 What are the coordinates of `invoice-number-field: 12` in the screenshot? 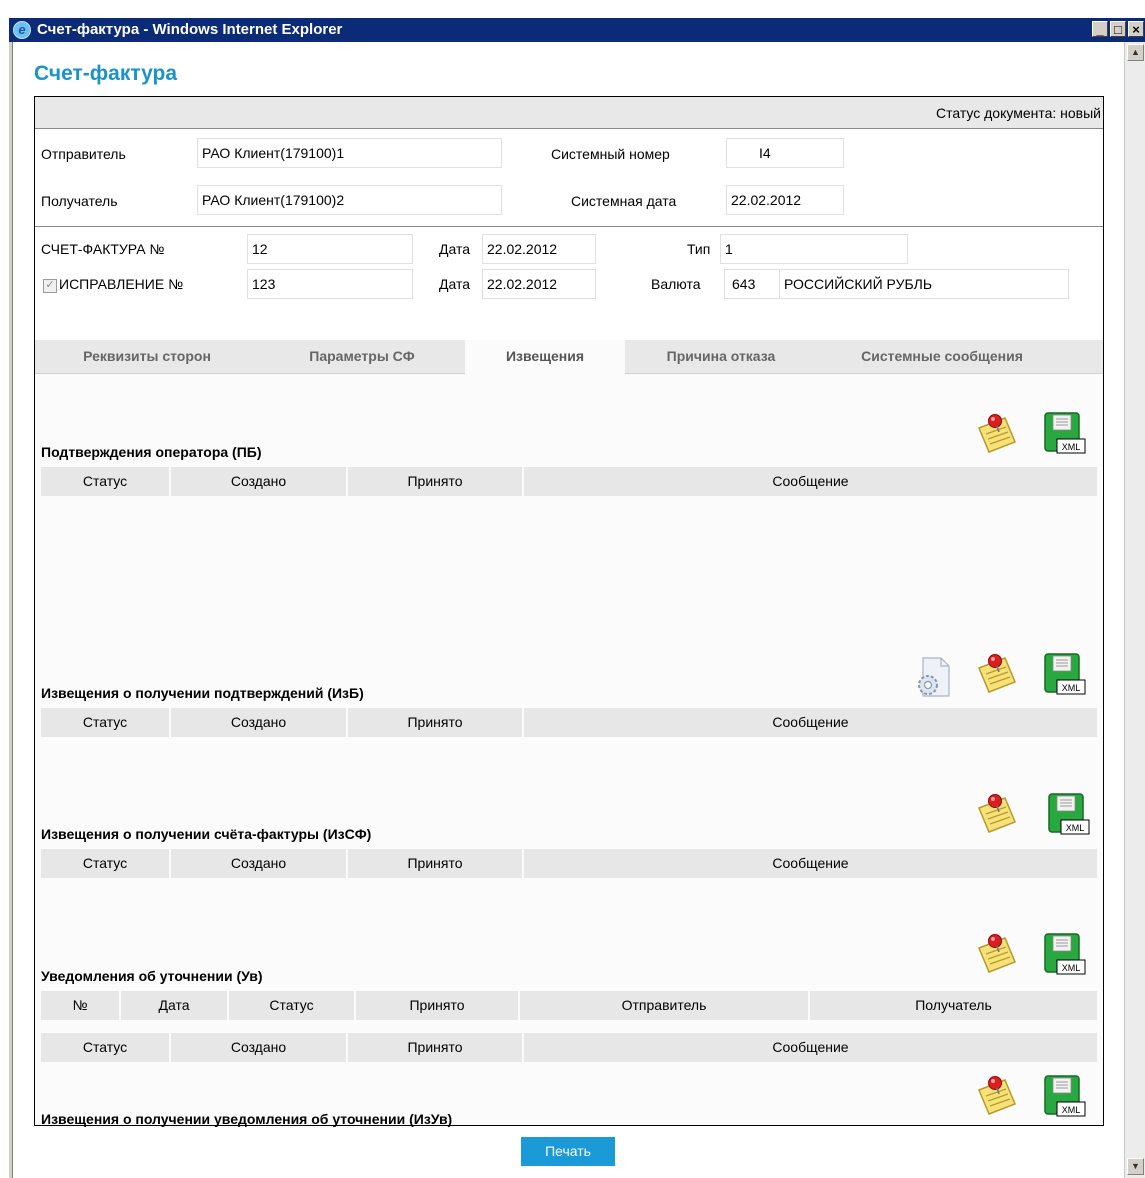 It's located at (330, 249).